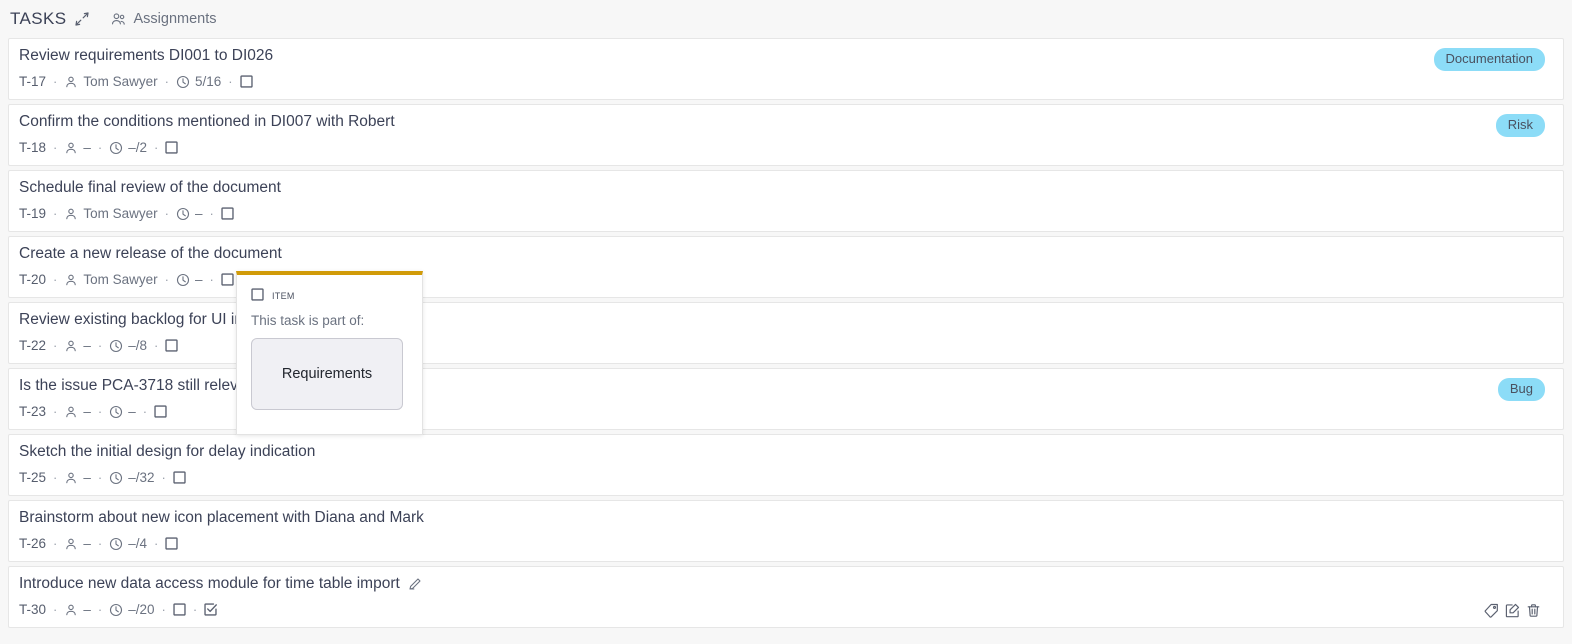 This screenshot has height=644, width=1572. I want to click on task-title: Schedule final review of the document, so click(150, 188).